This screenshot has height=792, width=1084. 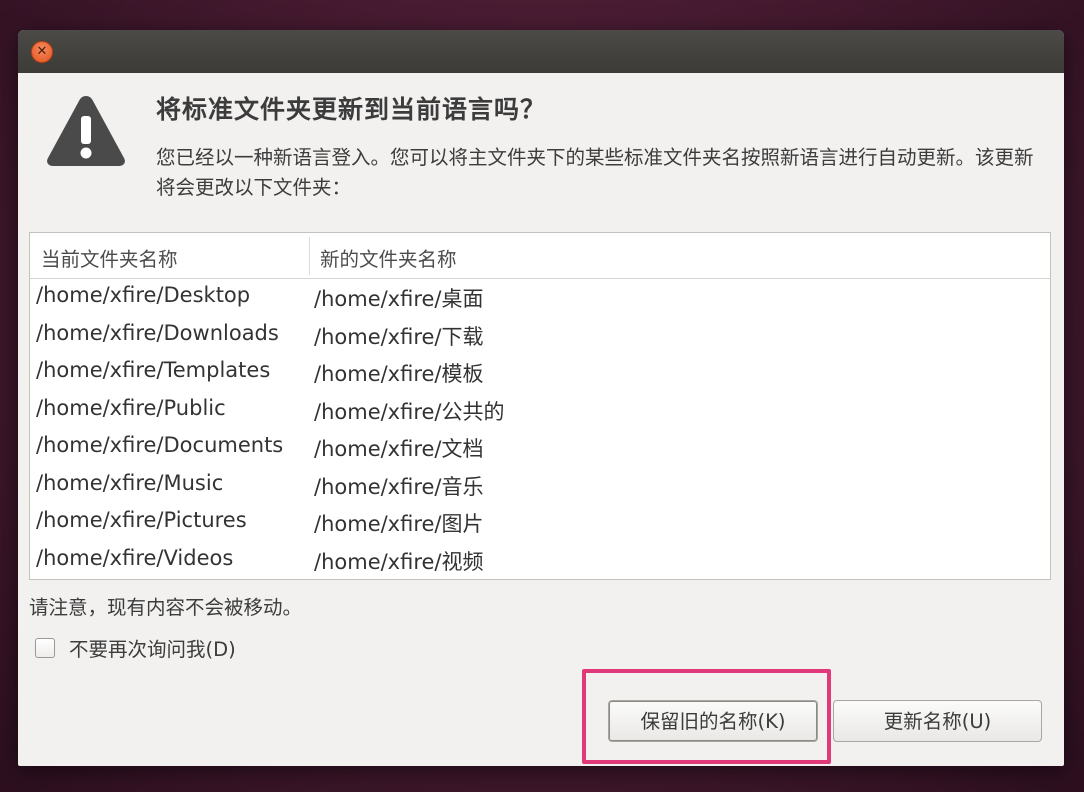 What do you see at coordinates (540, 486) in the screenshot?
I see `table-row: /home/xfire/Music /home/xfire/音乐` at bounding box center [540, 486].